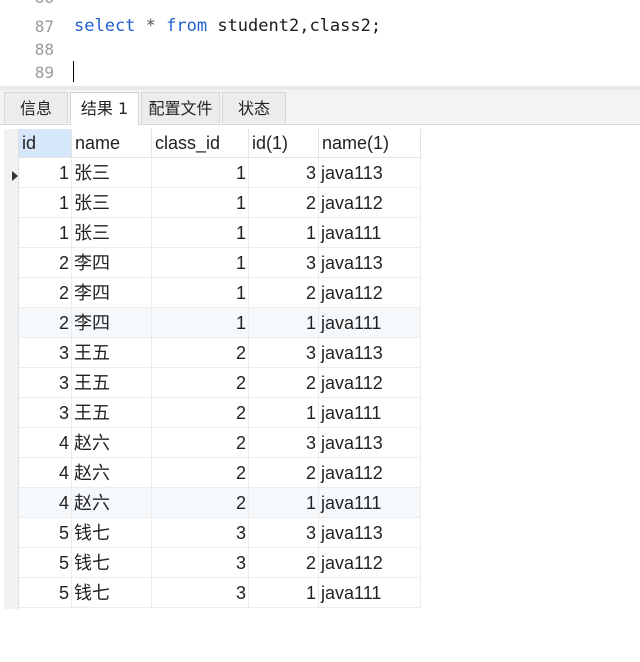 The height and width of the screenshot is (662, 640). I want to click on table-row: 4 赵六 2 3 java113, so click(220, 443).